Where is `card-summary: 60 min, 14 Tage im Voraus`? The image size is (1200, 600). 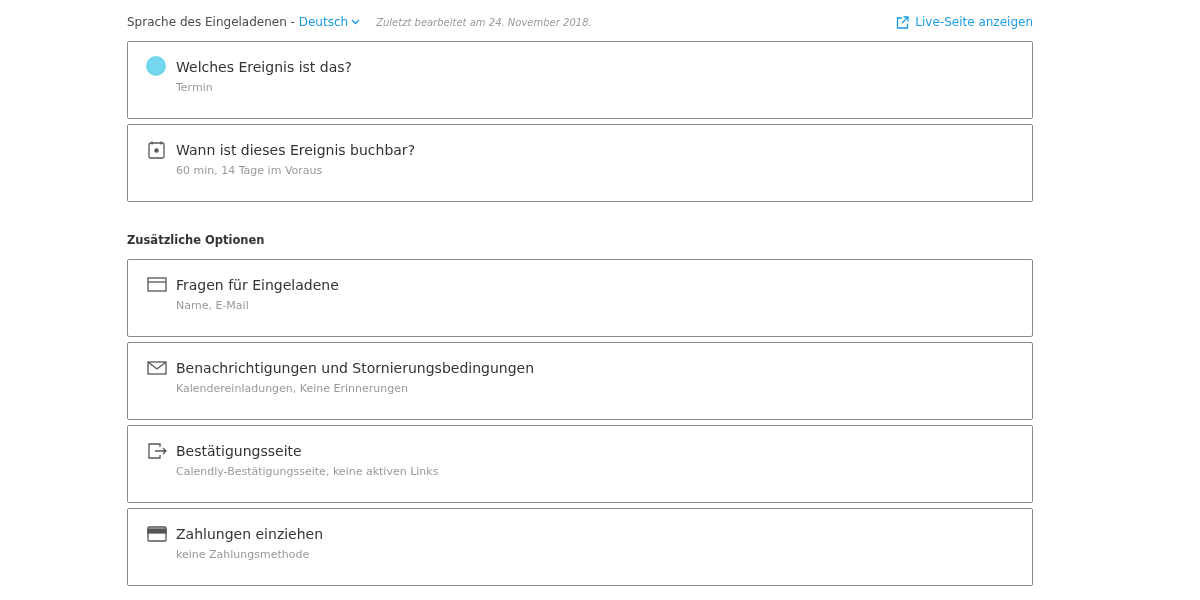
card-summary: 60 min, 14 Tage im Voraus is located at coordinates (250, 170).